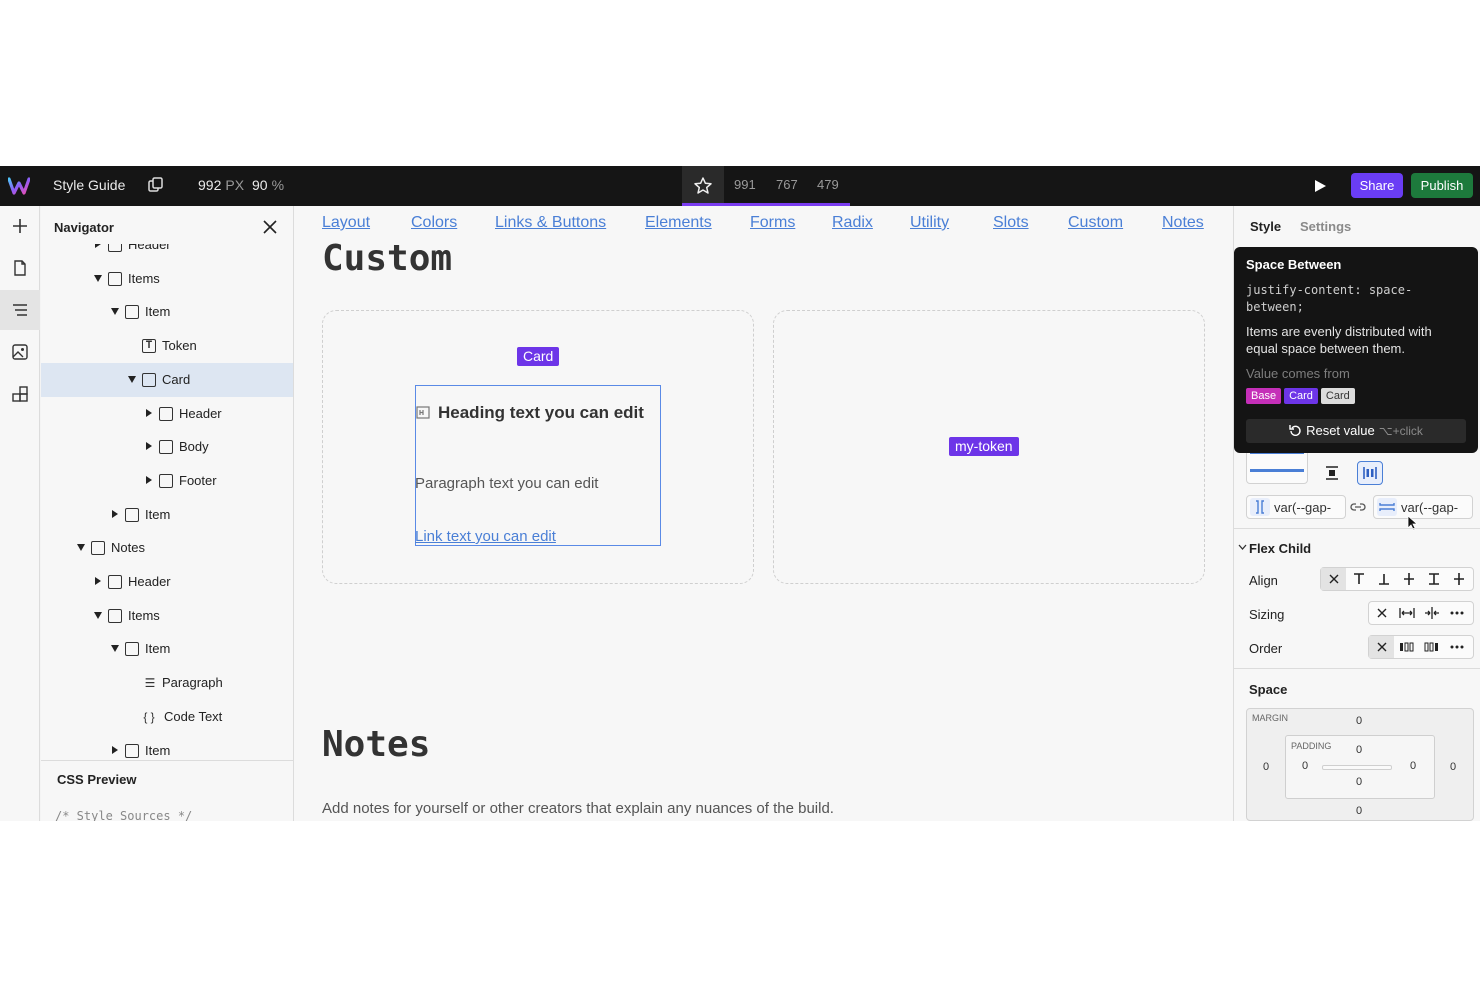 The height and width of the screenshot is (987, 1480). I want to click on nav-link-forms: Forms, so click(772, 223).